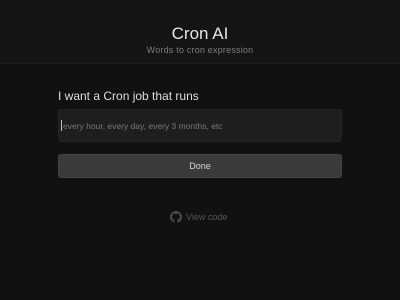 Image resolution: width=400 pixels, height=300 pixels. What do you see at coordinates (61, 125) in the screenshot?
I see `text-caret` at bounding box center [61, 125].